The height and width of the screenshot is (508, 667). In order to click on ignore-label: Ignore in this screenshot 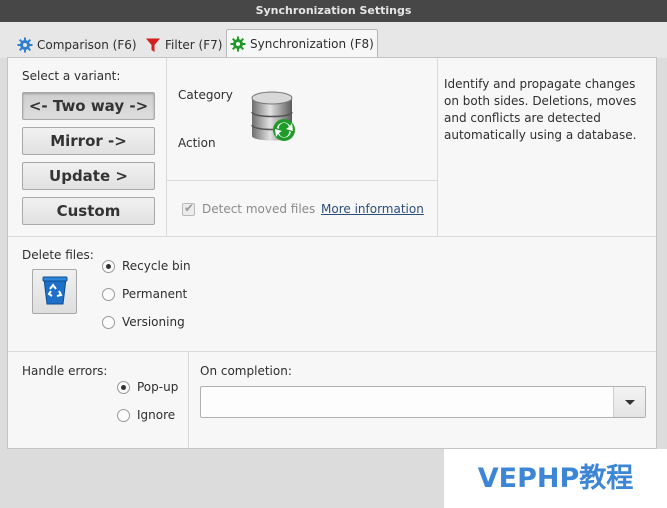, I will do `click(156, 415)`.